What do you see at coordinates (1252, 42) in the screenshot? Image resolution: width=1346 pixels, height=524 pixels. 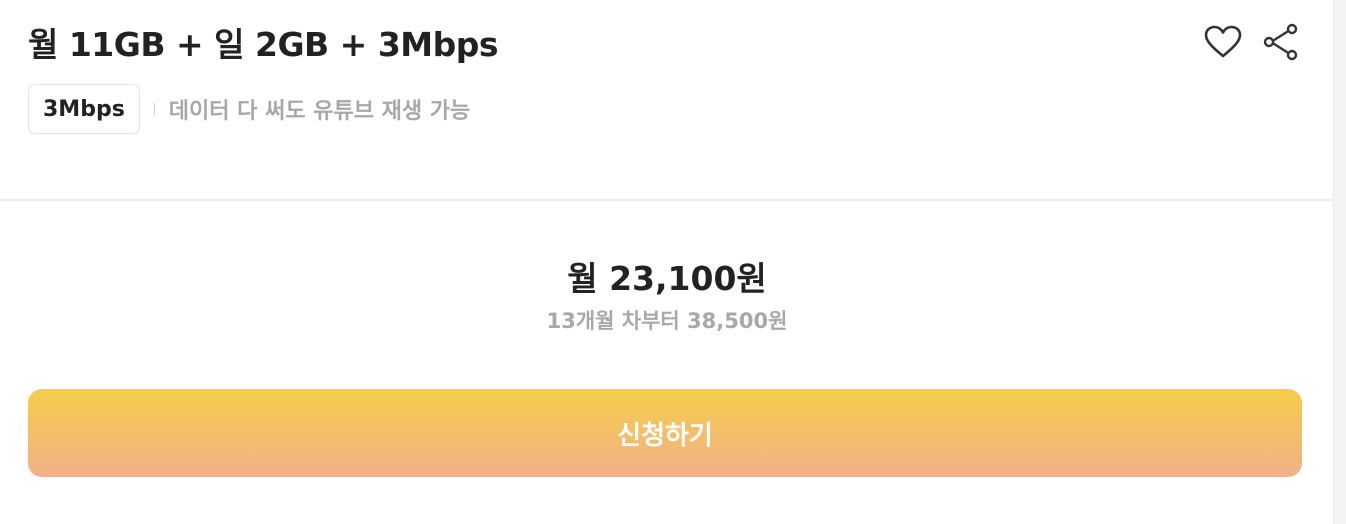 I see `plan-actions` at bounding box center [1252, 42].